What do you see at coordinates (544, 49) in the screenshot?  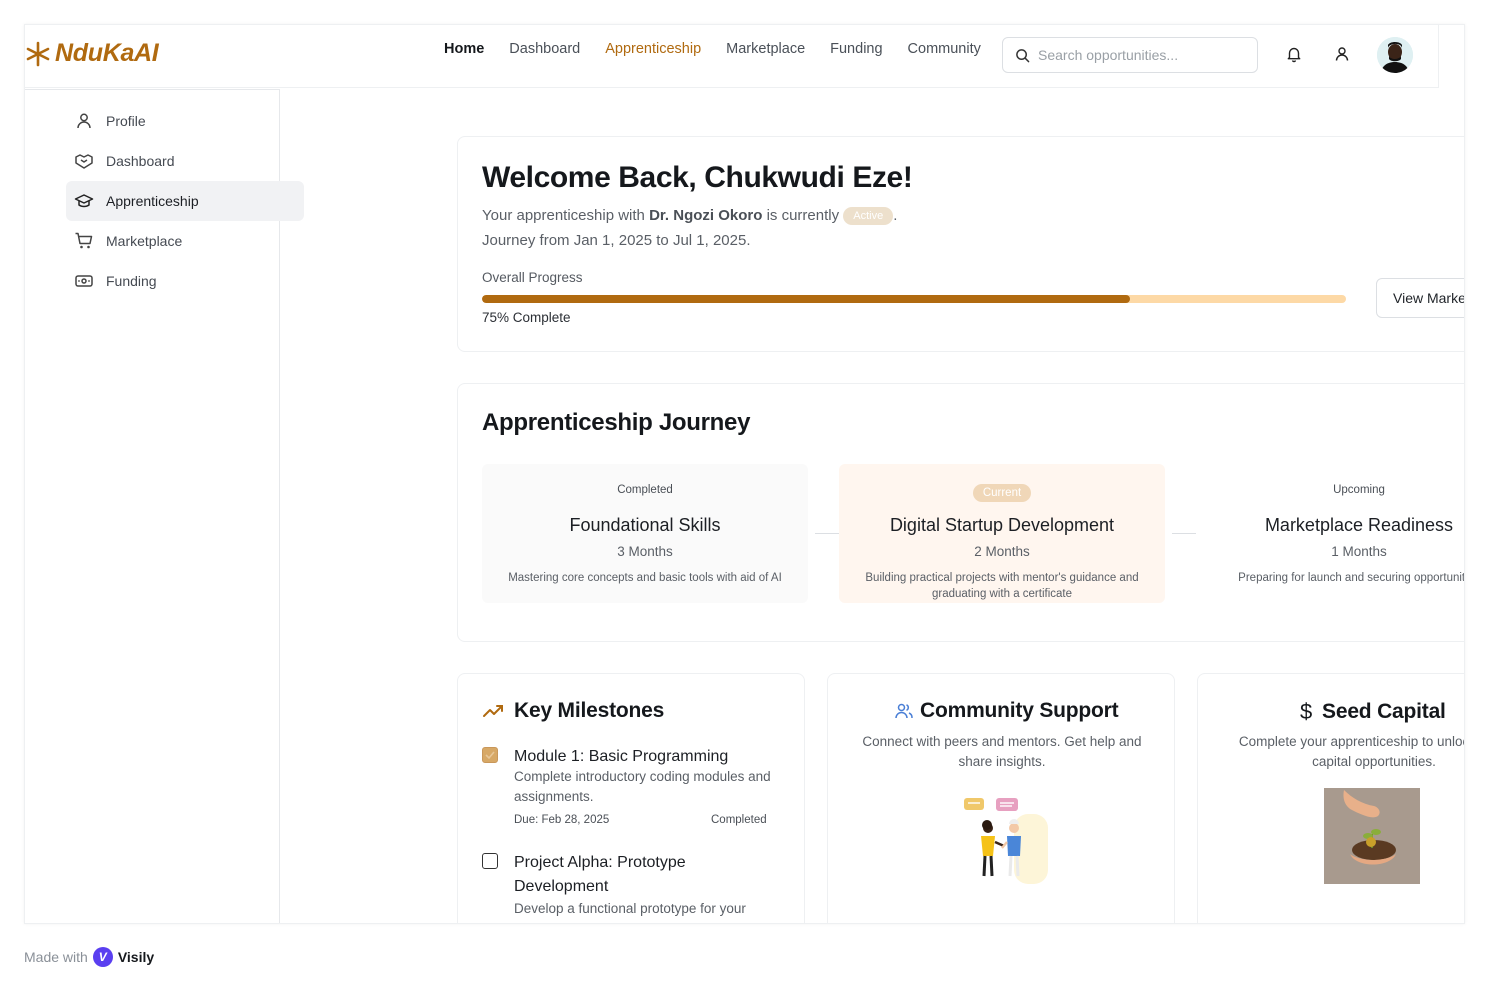 I see `nav-dashboard: Dashboard` at bounding box center [544, 49].